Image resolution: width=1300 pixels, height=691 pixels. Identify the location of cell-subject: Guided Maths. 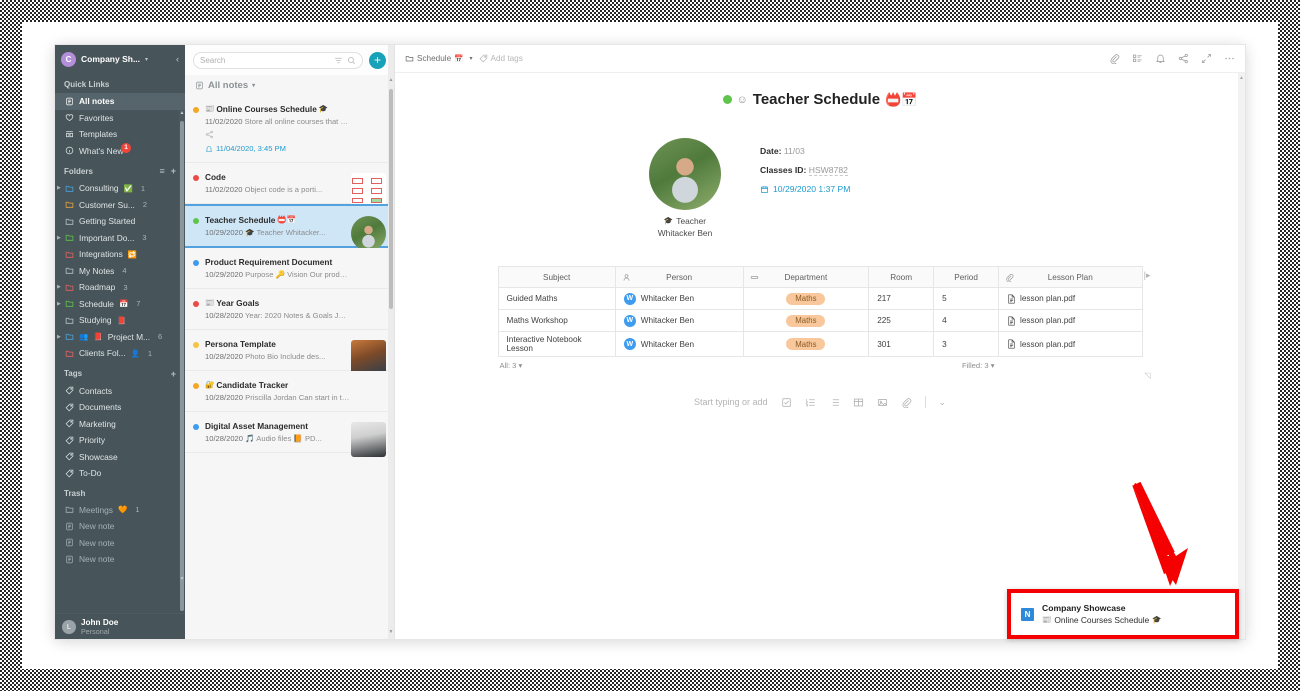
(556, 298).